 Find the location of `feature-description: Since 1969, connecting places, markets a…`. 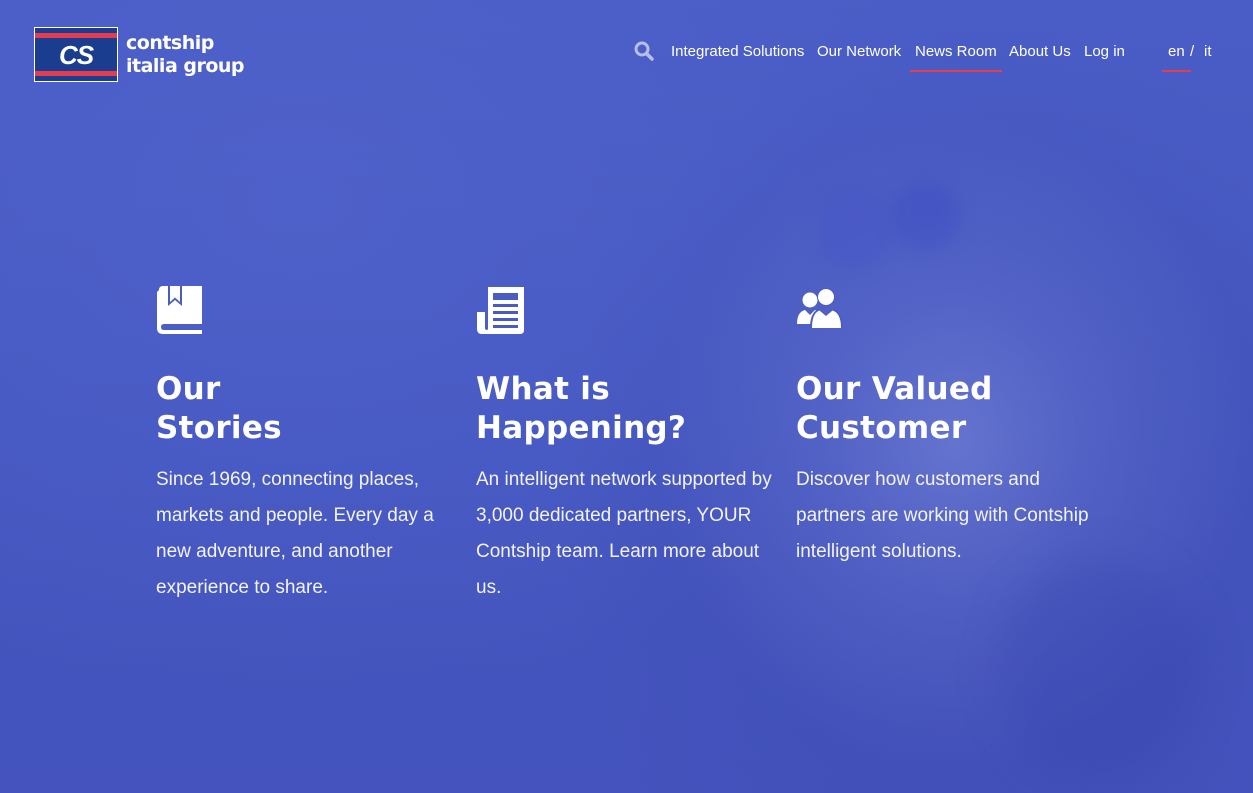

feature-description: Since 1969, connecting places, markets a… is located at coordinates (295, 533).